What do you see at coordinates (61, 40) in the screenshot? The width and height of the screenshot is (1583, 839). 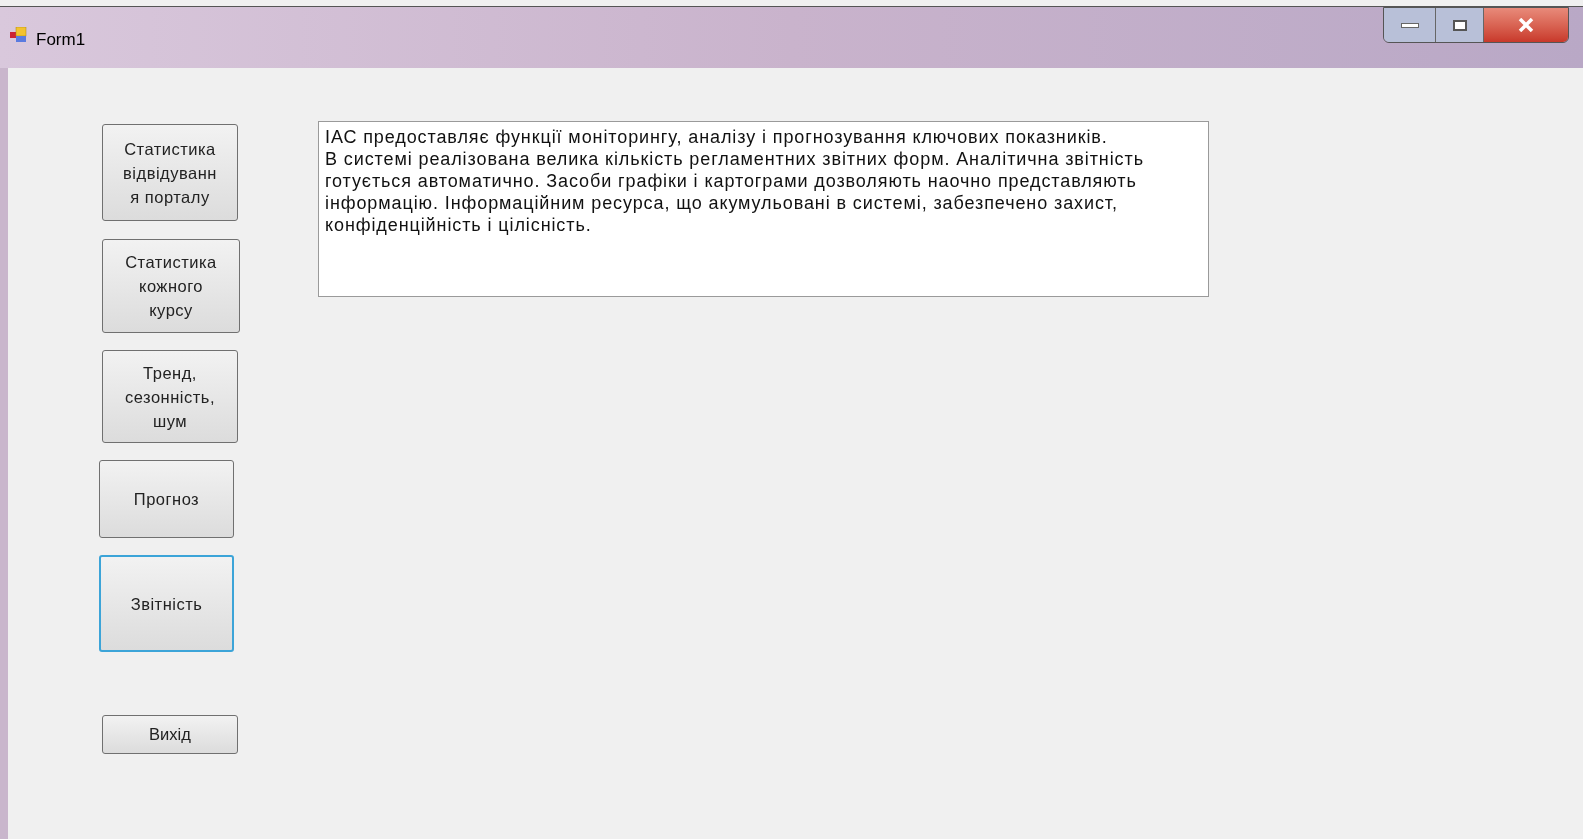 I see `window-title: Form1` at bounding box center [61, 40].